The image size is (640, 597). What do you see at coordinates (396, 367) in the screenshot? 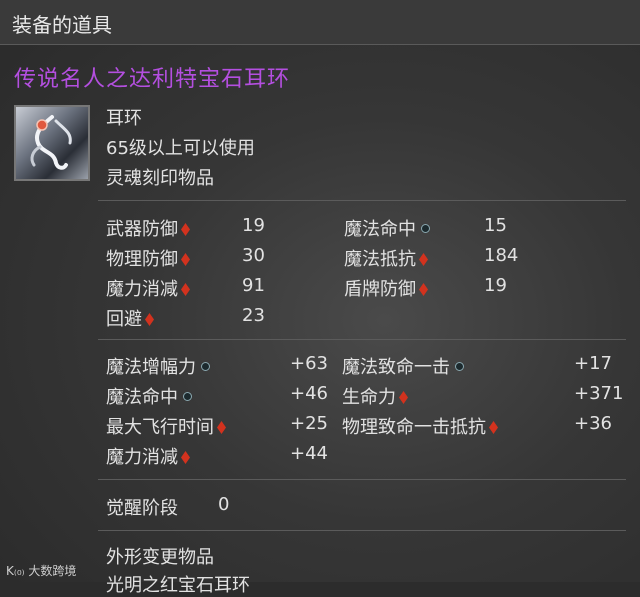
I see `stat-label: 魔法致命一击` at bounding box center [396, 367].